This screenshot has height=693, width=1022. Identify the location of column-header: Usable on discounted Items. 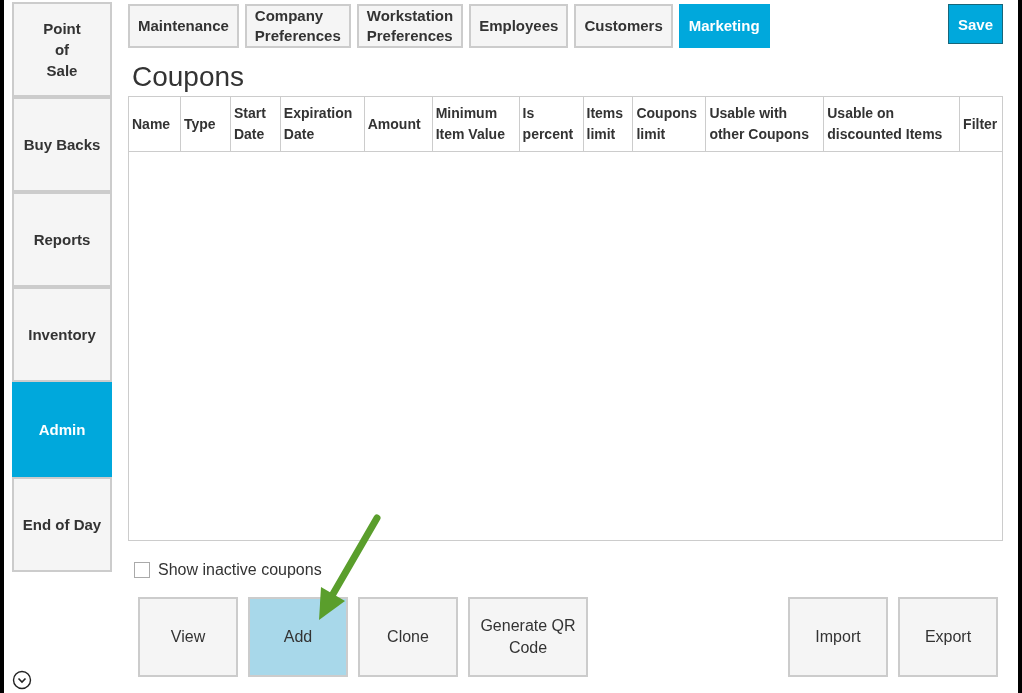
(892, 124).